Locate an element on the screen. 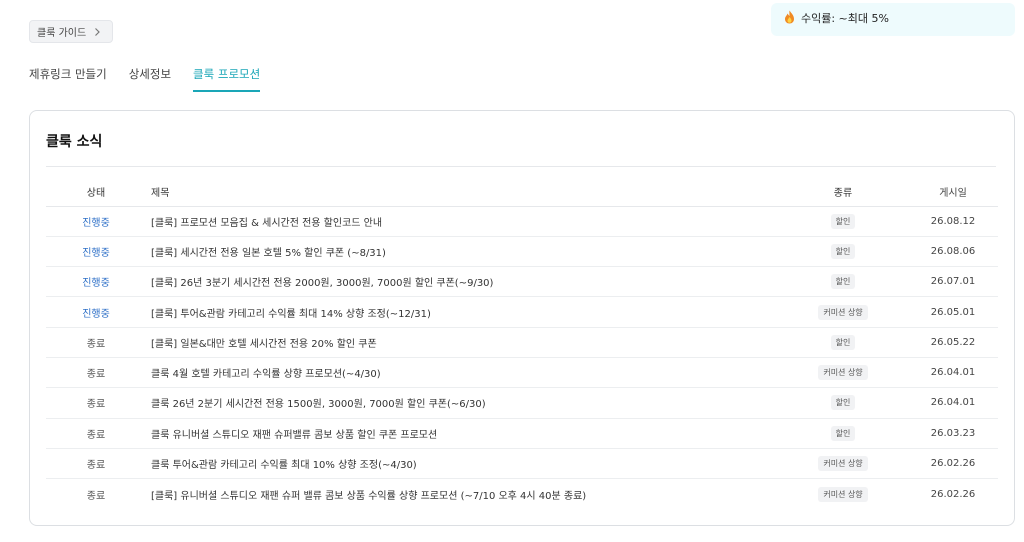 The width and height of the screenshot is (1024, 542). guide-button: 클룩 가이드 is located at coordinates (71, 31).